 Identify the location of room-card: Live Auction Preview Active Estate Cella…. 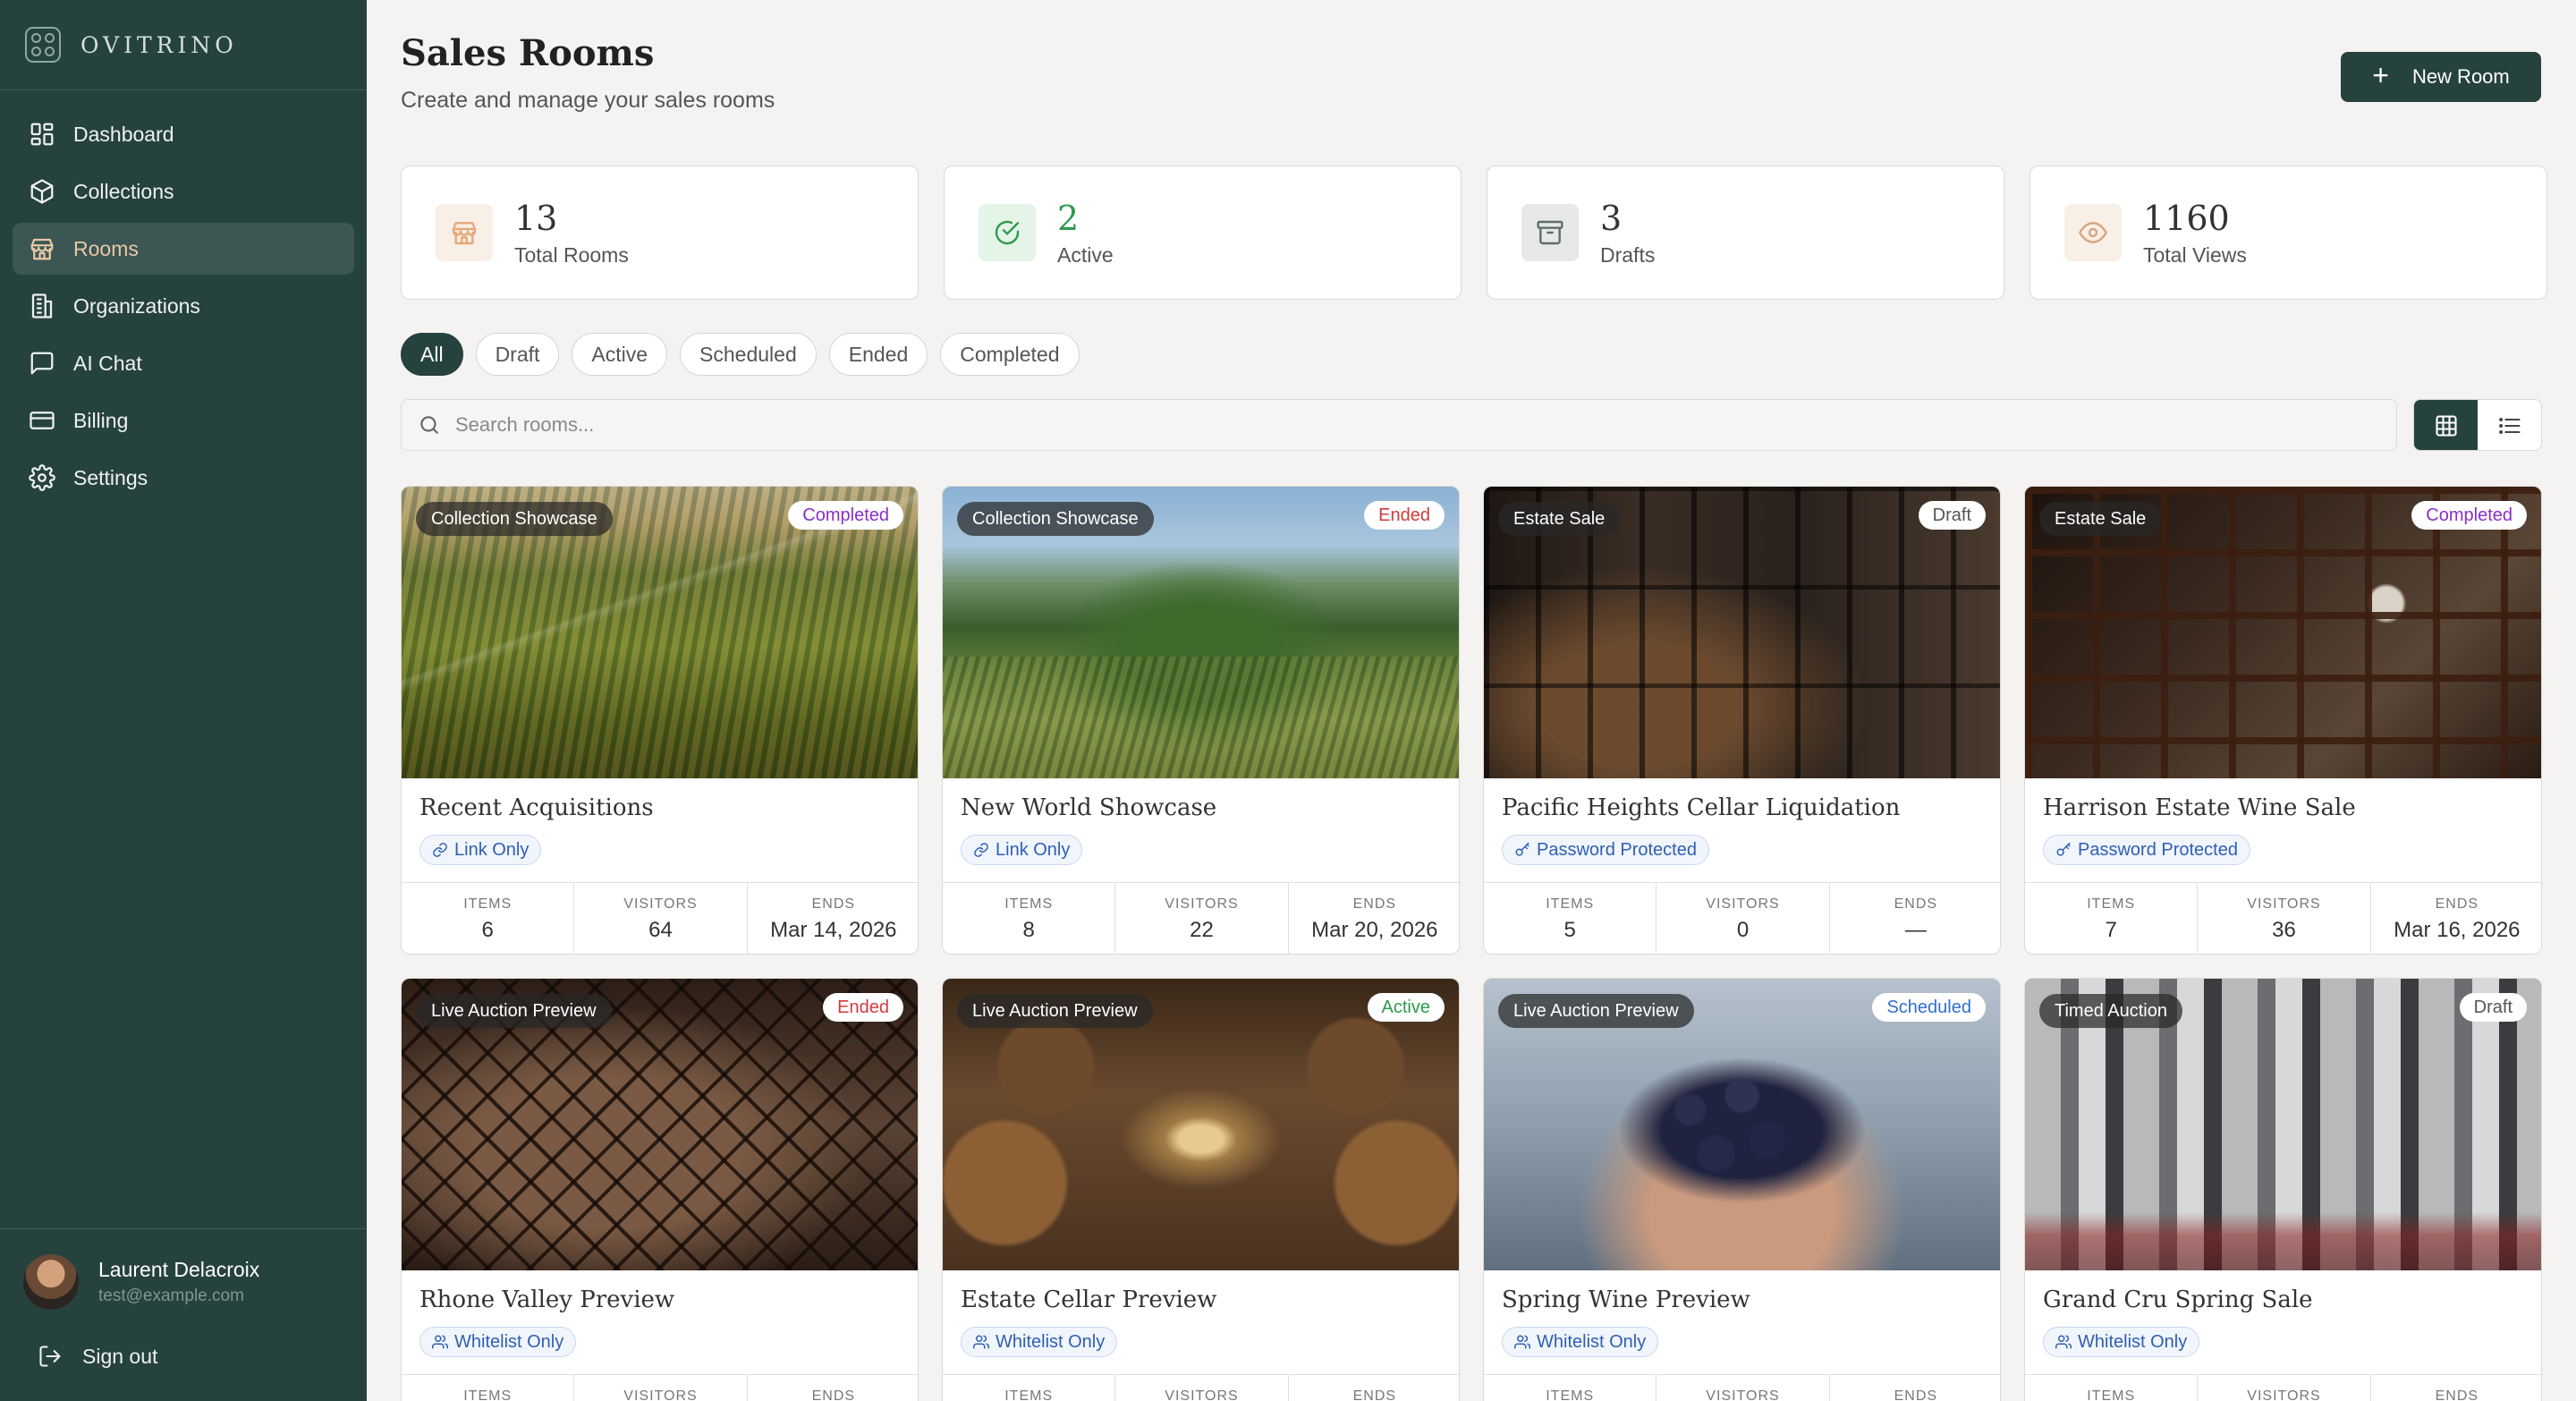
(1201, 1189).